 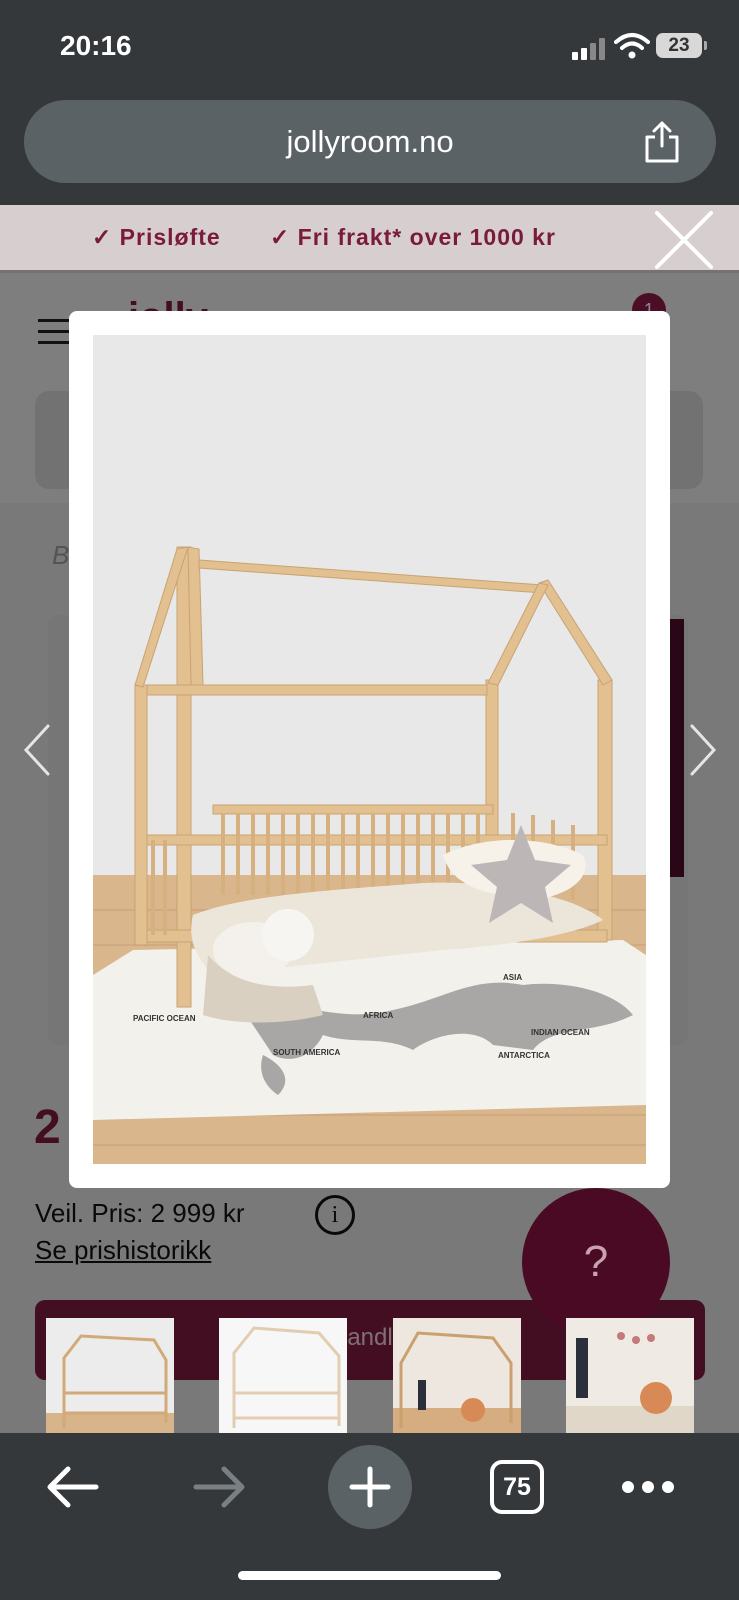 What do you see at coordinates (38, 750) in the screenshot?
I see `chevron-left-icon` at bounding box center [38, 750].